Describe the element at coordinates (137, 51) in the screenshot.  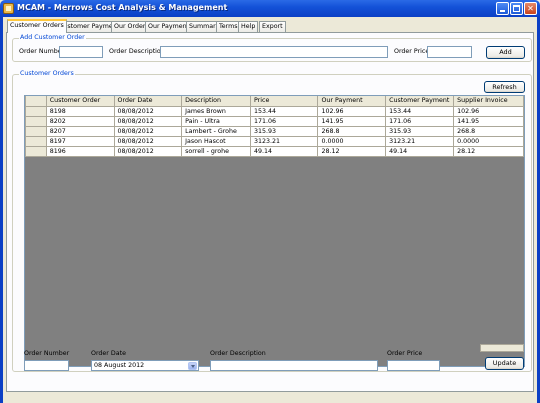
I see `order-description-label: Order Description` at that location.